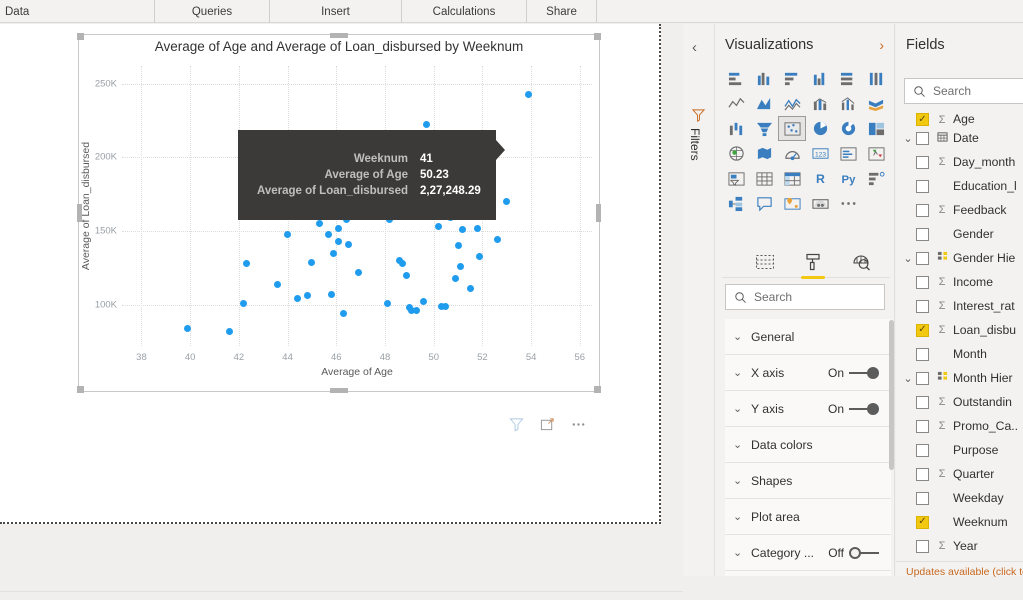 Image resolution: width=1023 pixels, height=600 pixels. I want to click on chevron-right-icon: ›, so click(881, 45).